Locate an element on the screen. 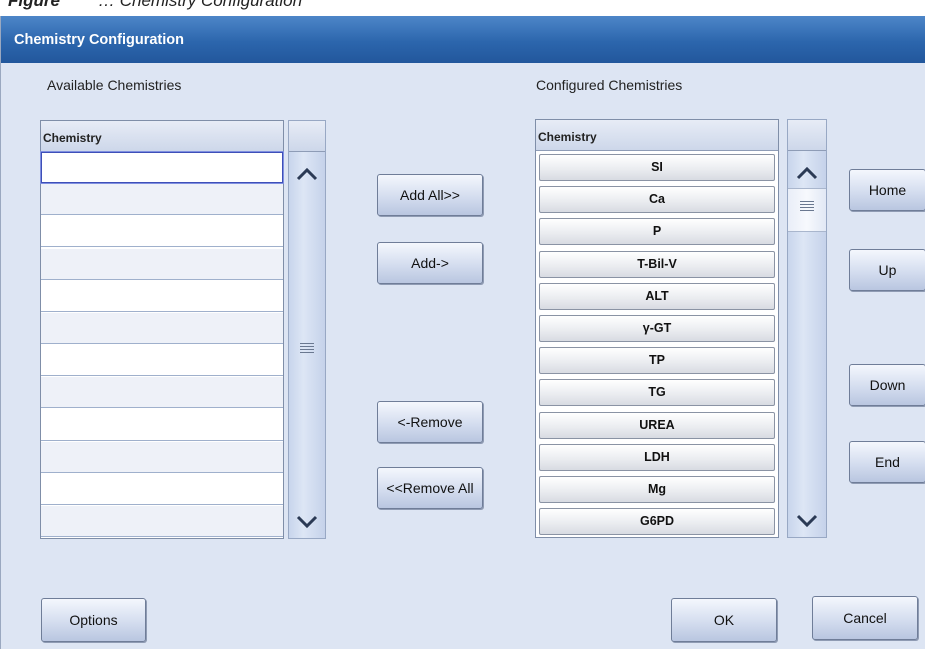  window-title: Chemistry Configuration is located at coordinates (99, 40).